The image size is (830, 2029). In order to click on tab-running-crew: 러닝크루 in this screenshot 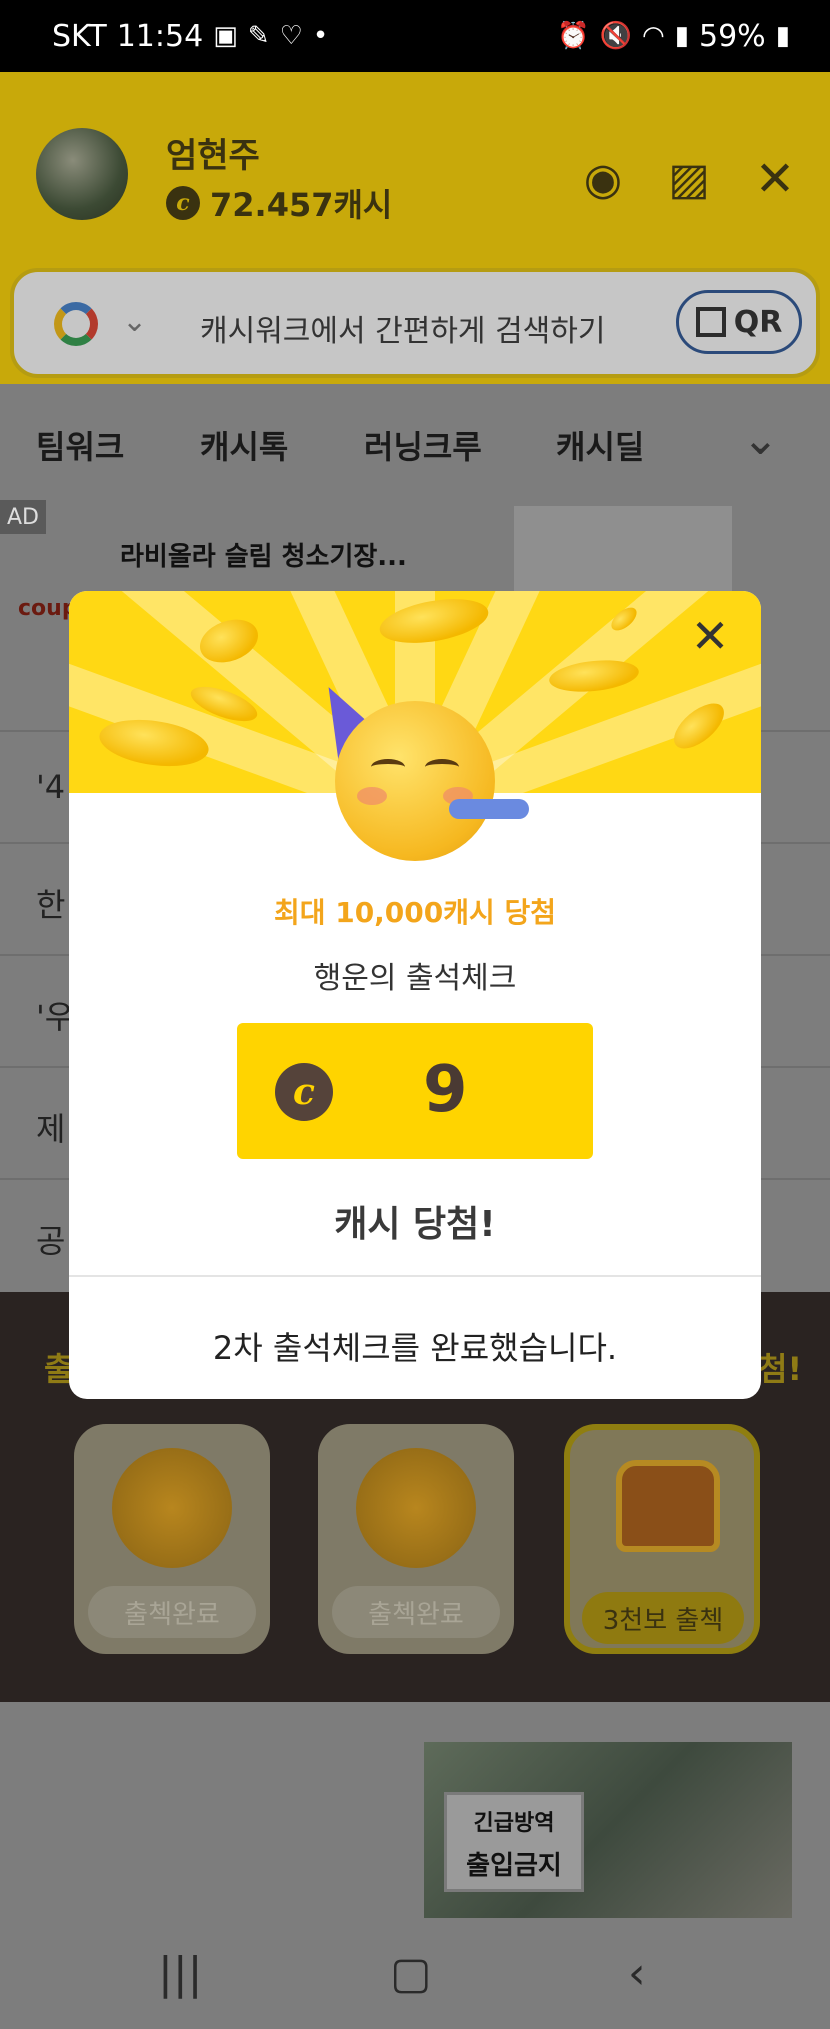, I will do `click(423, 445)`.